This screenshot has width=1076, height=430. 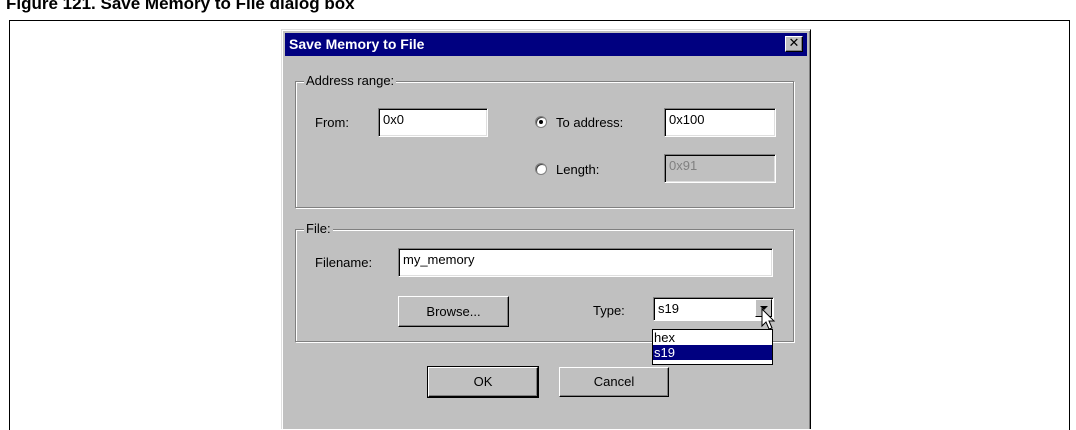 What do you see at coordinates (713, 309) in the screenshot?
I see `type-select: s19` at bounding box center [713, 309].